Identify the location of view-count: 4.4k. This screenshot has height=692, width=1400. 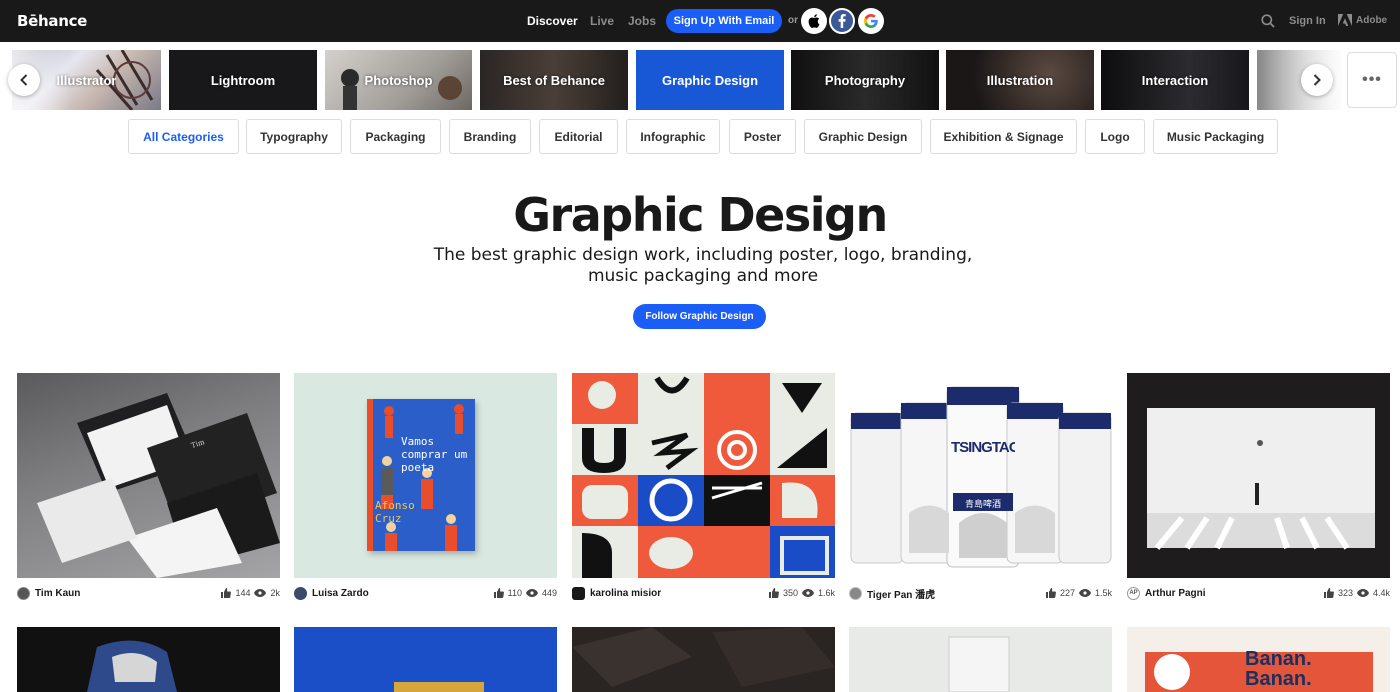
(1381, 593).